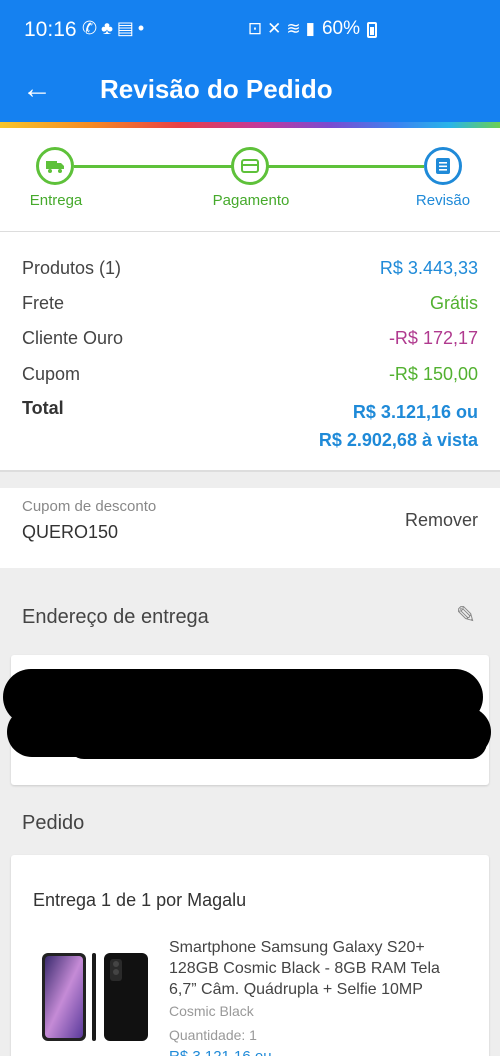 The height and width of the screenshot is (1056, 500). I want to click on products-label: Produtos (1), so click(72, 268).